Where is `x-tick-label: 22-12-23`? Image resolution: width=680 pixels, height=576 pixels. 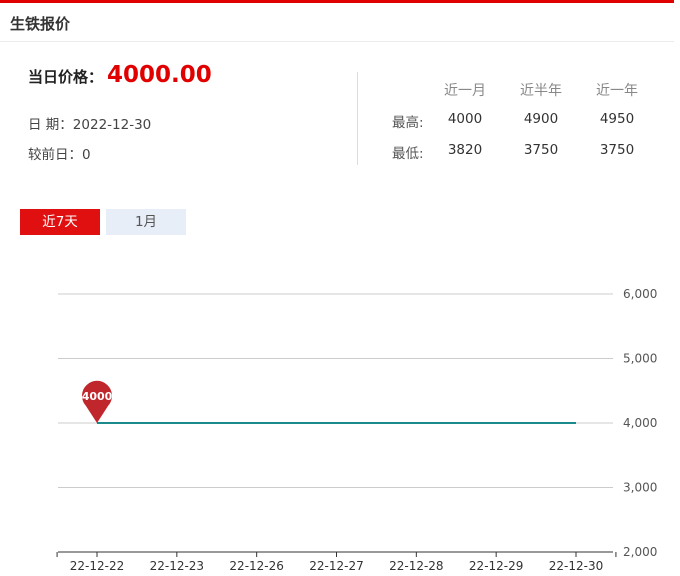 x-tick-label: 22-12-23 is located at coordinates (177, 566).